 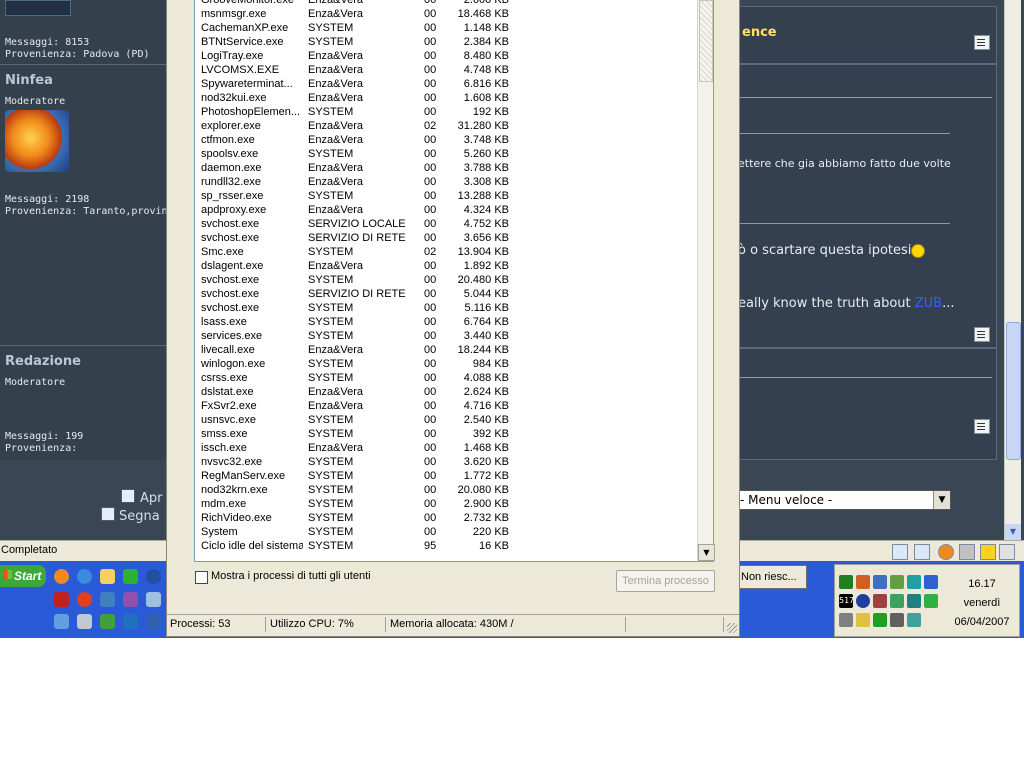 What do you see at coordinates (130, 576) in the screenshot?
I see `checkmark-icon` at bounding box center [130, 576].